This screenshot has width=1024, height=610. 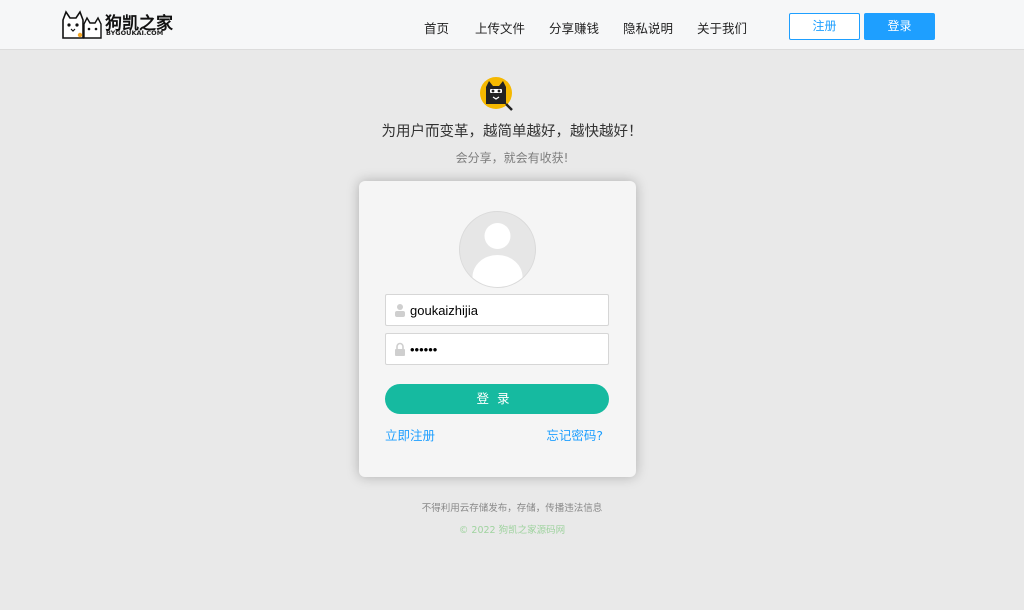 I want to click on sub-slogan: 会分享，就会有收获!, so click(x=512, y=158).